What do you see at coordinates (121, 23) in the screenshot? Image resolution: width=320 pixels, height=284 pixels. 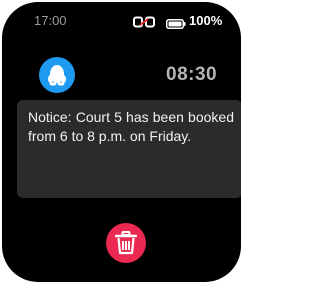 I see `status-bar: 17:00 100%` at bounding box center [121, 23].